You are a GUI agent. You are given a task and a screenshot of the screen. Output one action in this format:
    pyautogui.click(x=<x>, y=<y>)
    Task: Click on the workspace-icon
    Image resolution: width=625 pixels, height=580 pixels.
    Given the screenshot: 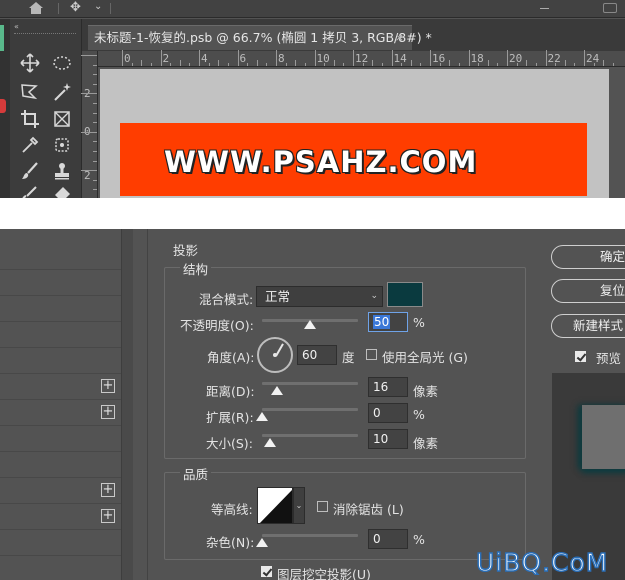 What is the action you would take?
    pyautogui.click(x=610, y=8)
    